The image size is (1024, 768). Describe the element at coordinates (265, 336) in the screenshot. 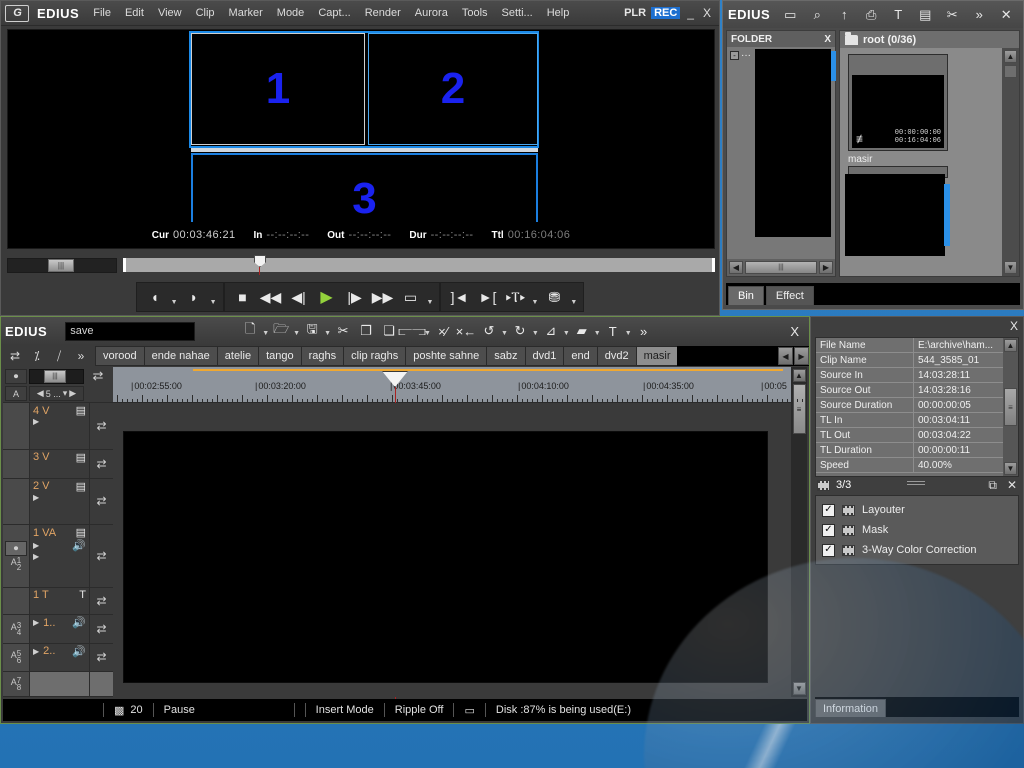

I see `new-project-dropdown-icon: ▼` at that location.